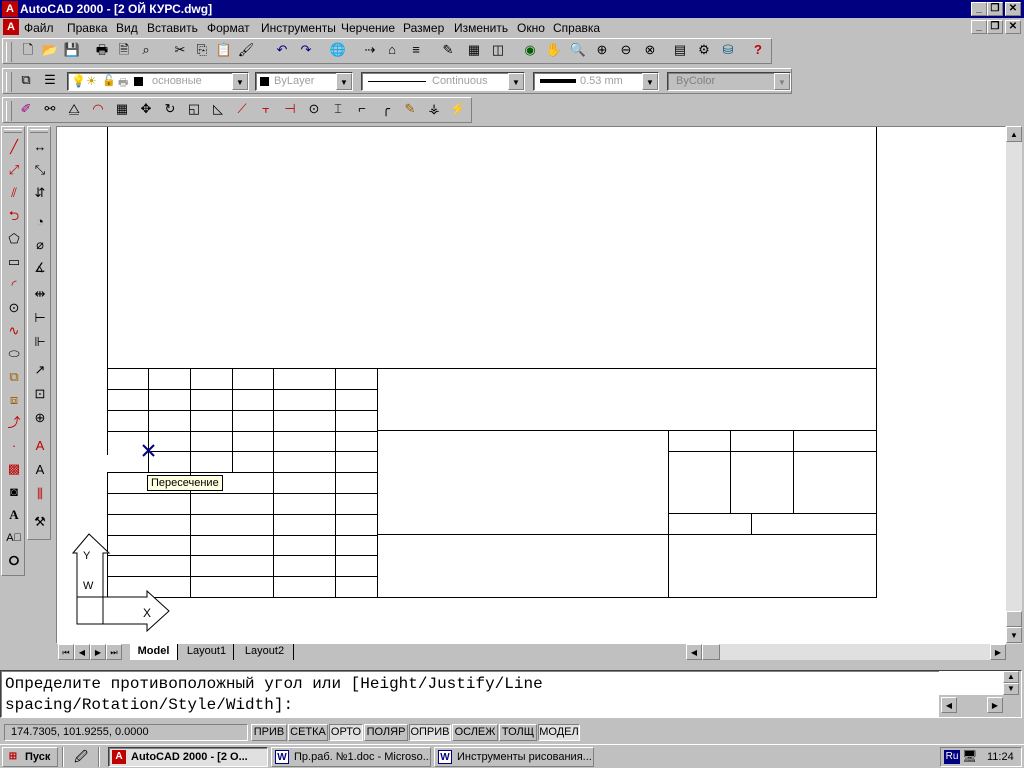 The width and height of the screenshot is (1024, 768). Describe the element at coordinates (194, 109) in the screenshot. I see `scale-icon: ◱` at that location.